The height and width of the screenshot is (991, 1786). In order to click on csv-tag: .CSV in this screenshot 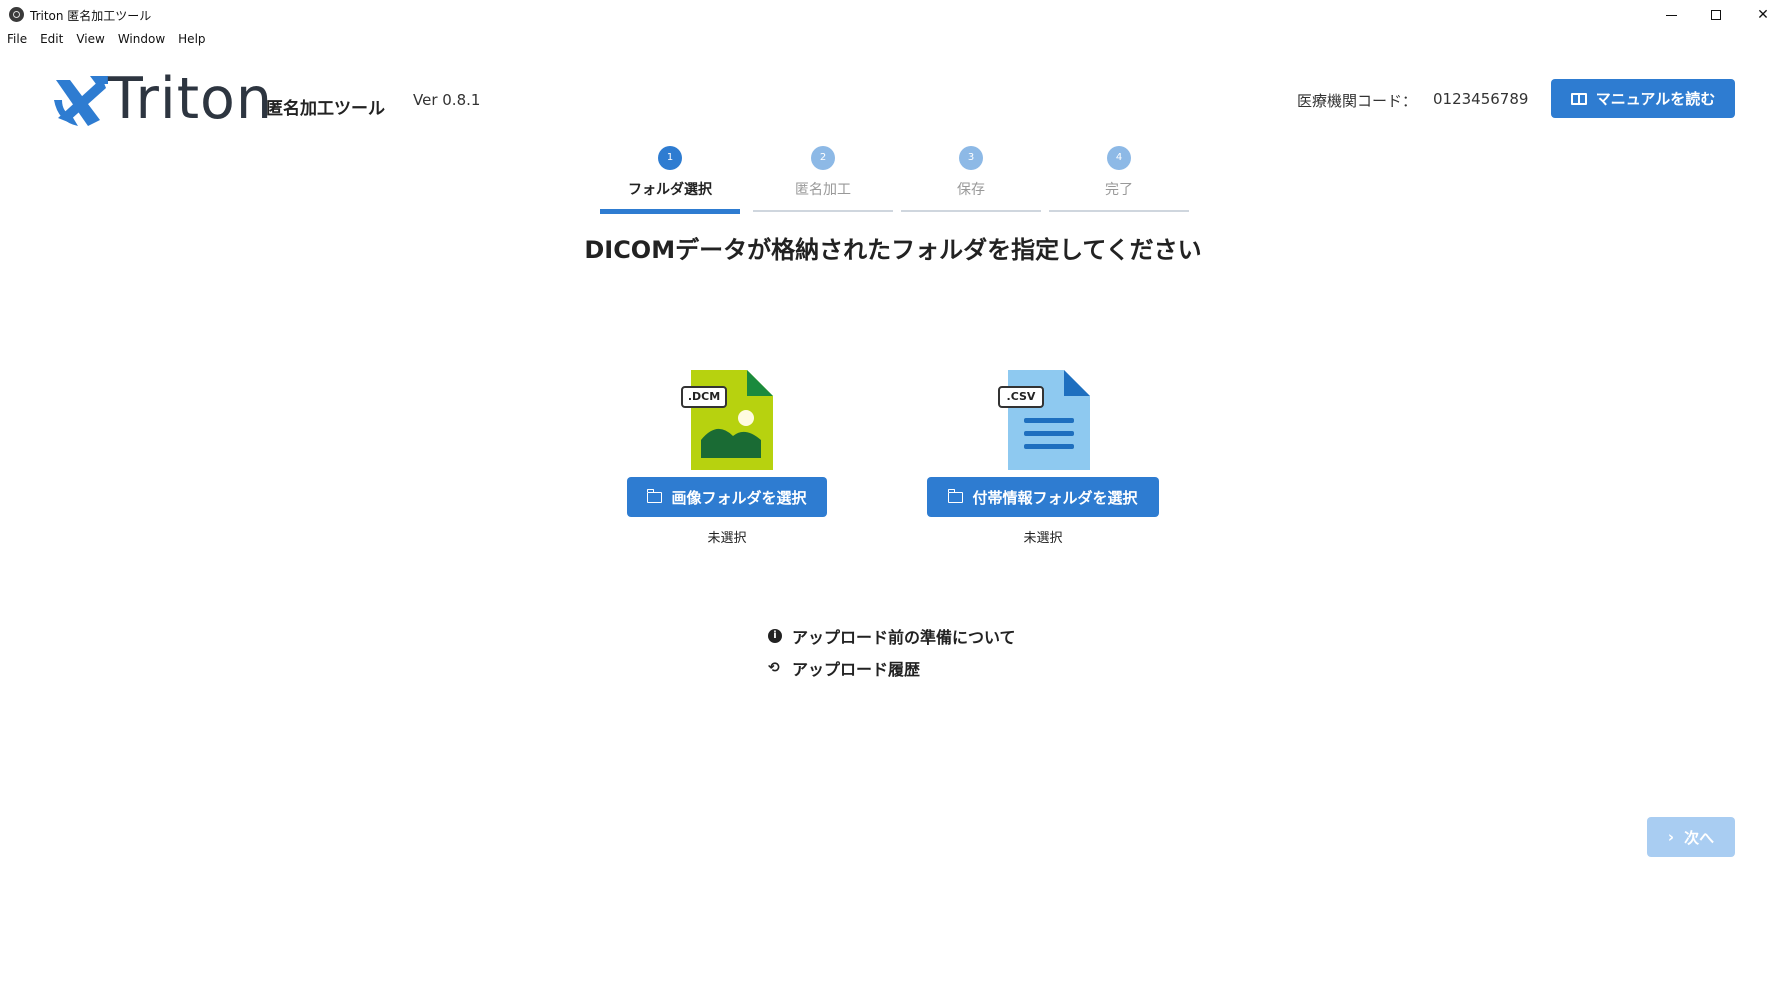, I will do `click(1021, 397)`.